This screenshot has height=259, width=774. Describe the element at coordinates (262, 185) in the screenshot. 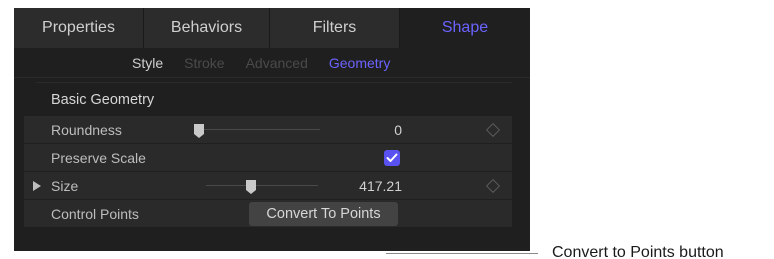

I see `size-slider-track` at that location.